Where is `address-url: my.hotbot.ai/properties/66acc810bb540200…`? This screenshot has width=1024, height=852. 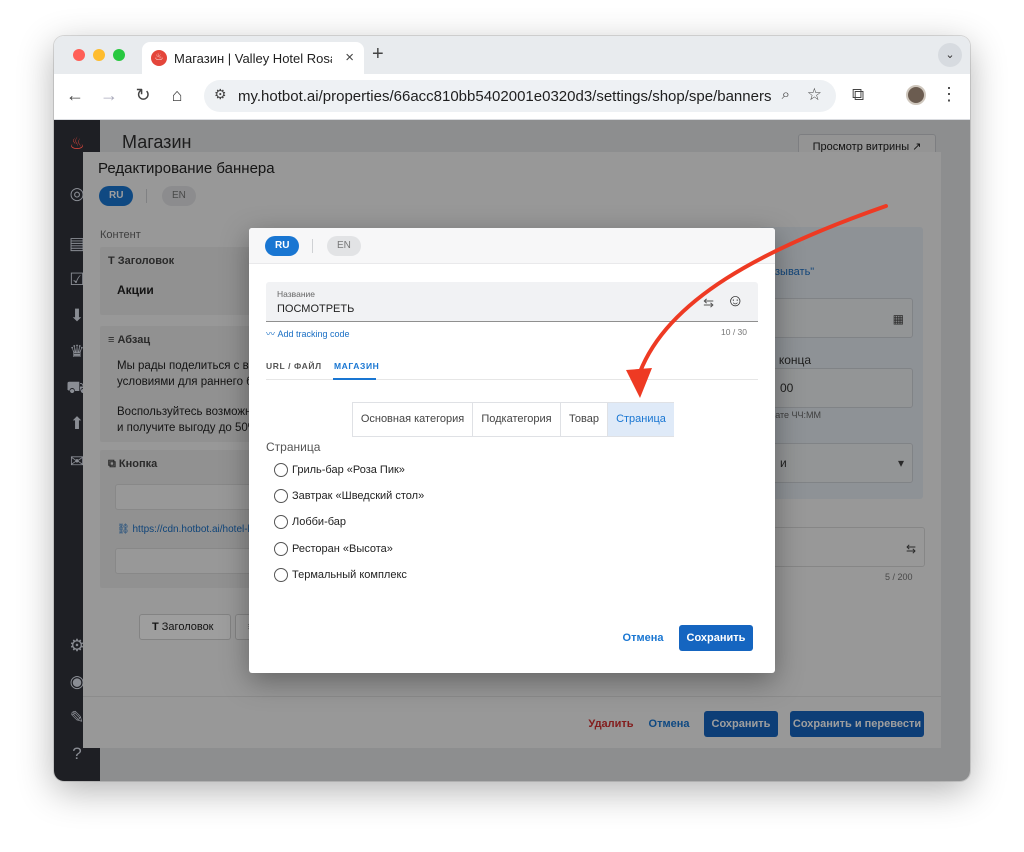 address-url: my.hotbot.ai/properties/66acc810bb540200… is located at coordinates (504, 96).